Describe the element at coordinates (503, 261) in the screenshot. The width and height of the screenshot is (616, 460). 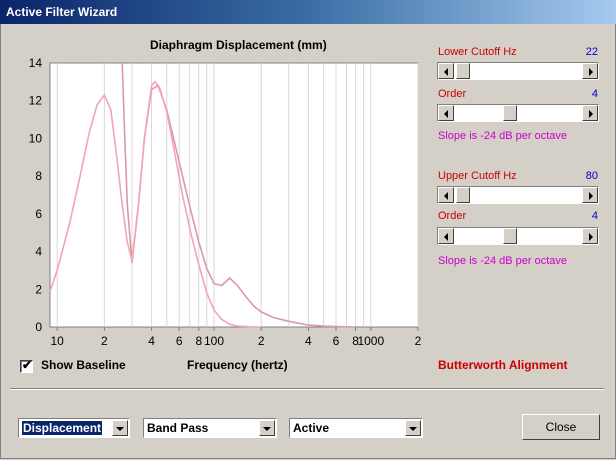
I see `upper-slope-text: Slope is -24 dB per octave` at that location.